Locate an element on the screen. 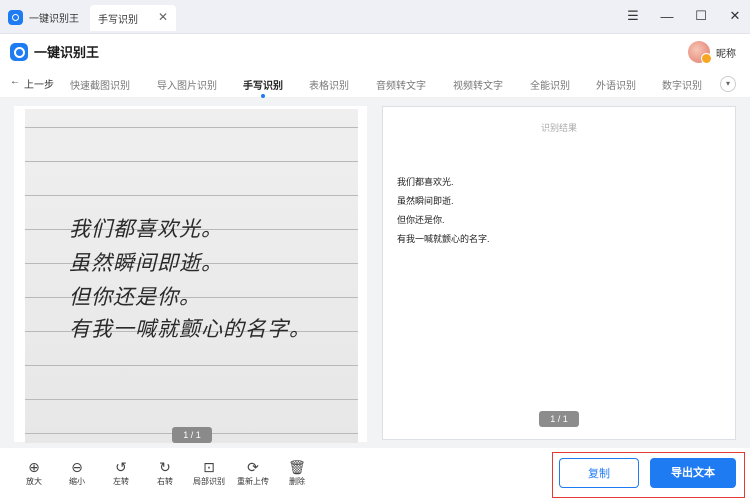 The height and width of the screenshot is (500, 750). nav-item-foreign: 外语识别 is located at coordinates (616, 84).